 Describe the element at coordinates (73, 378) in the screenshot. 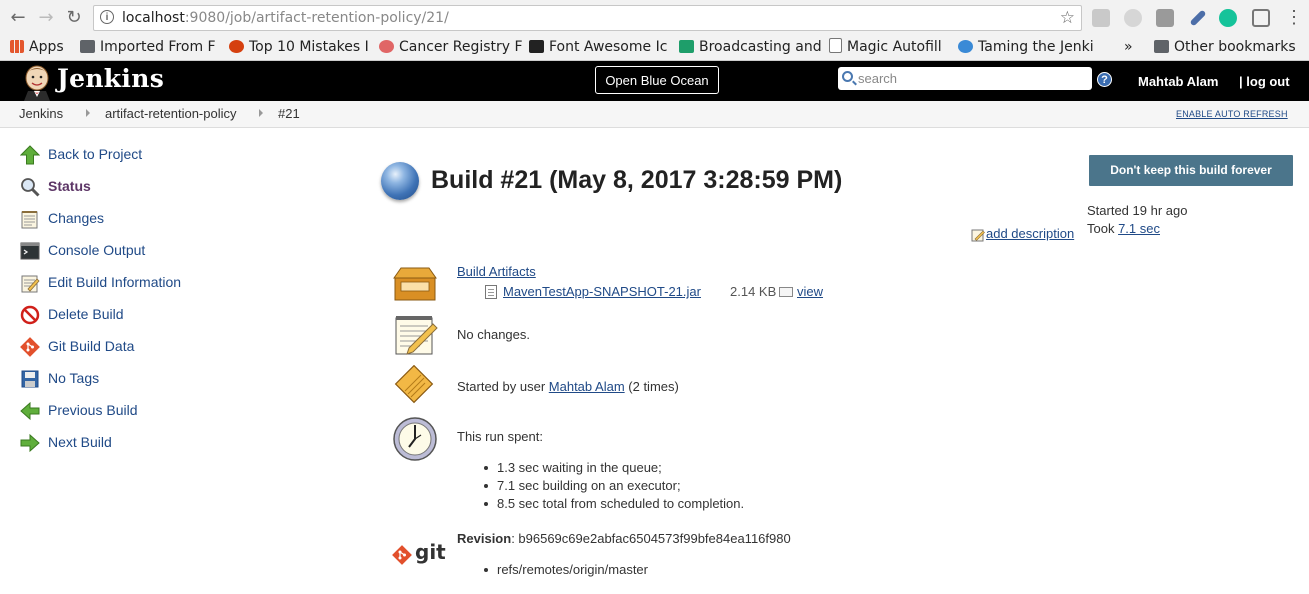

I see `sidebar-item-label: No Tags` at that location.